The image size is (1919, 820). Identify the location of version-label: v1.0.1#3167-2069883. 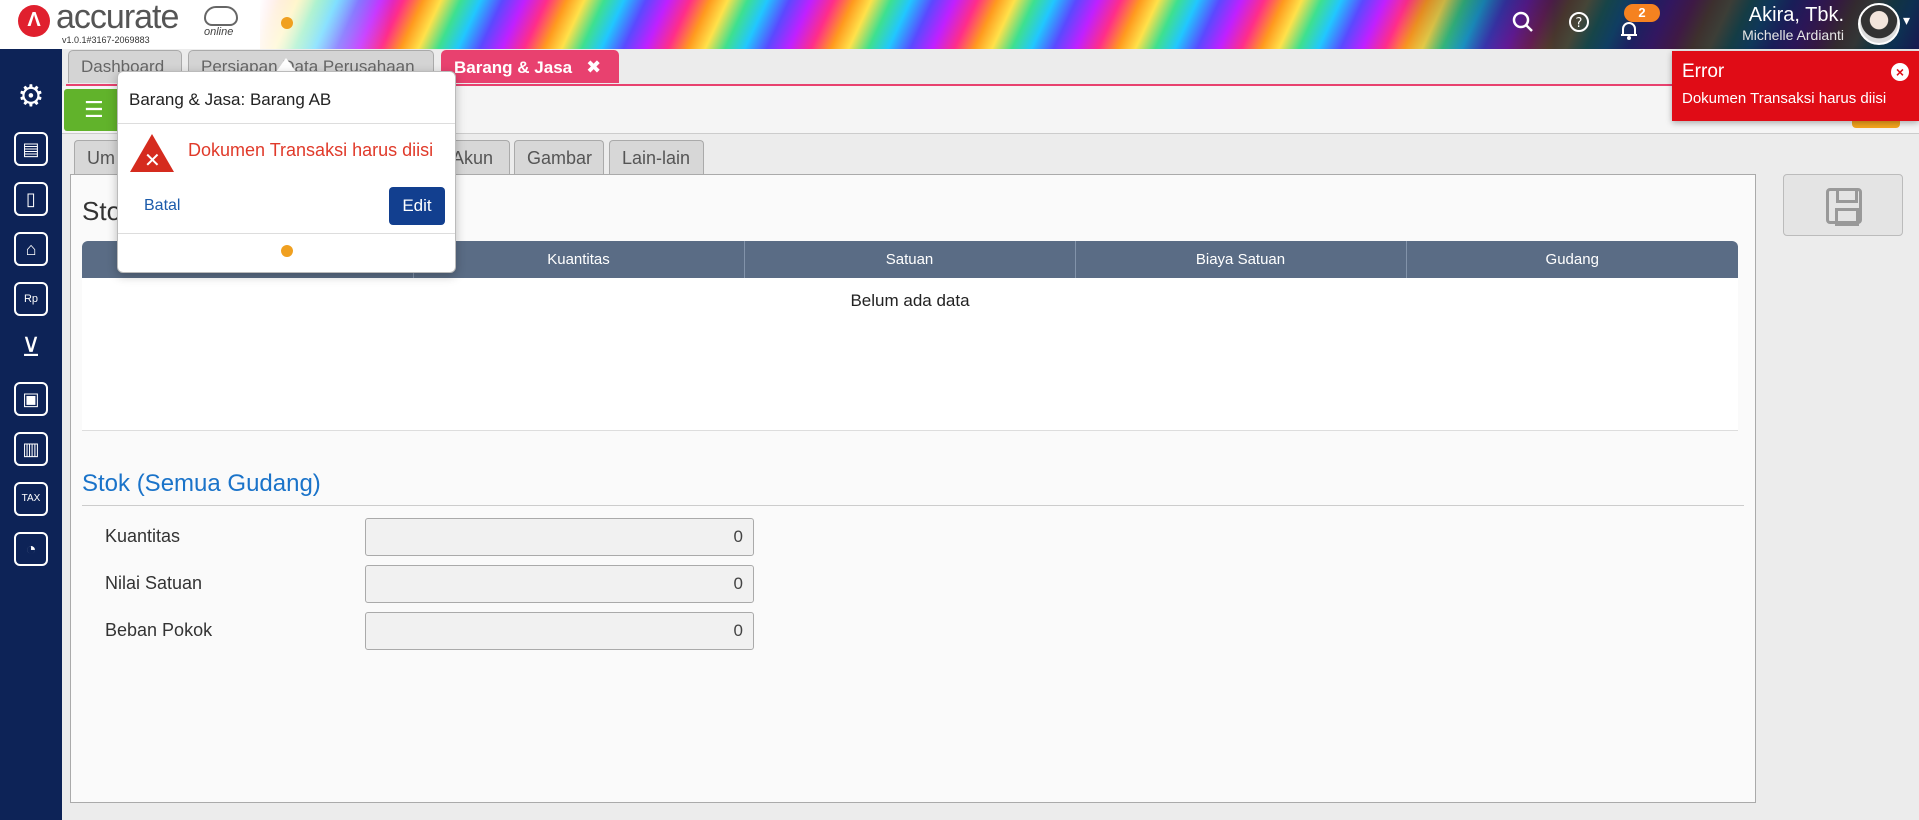
(106, 40).